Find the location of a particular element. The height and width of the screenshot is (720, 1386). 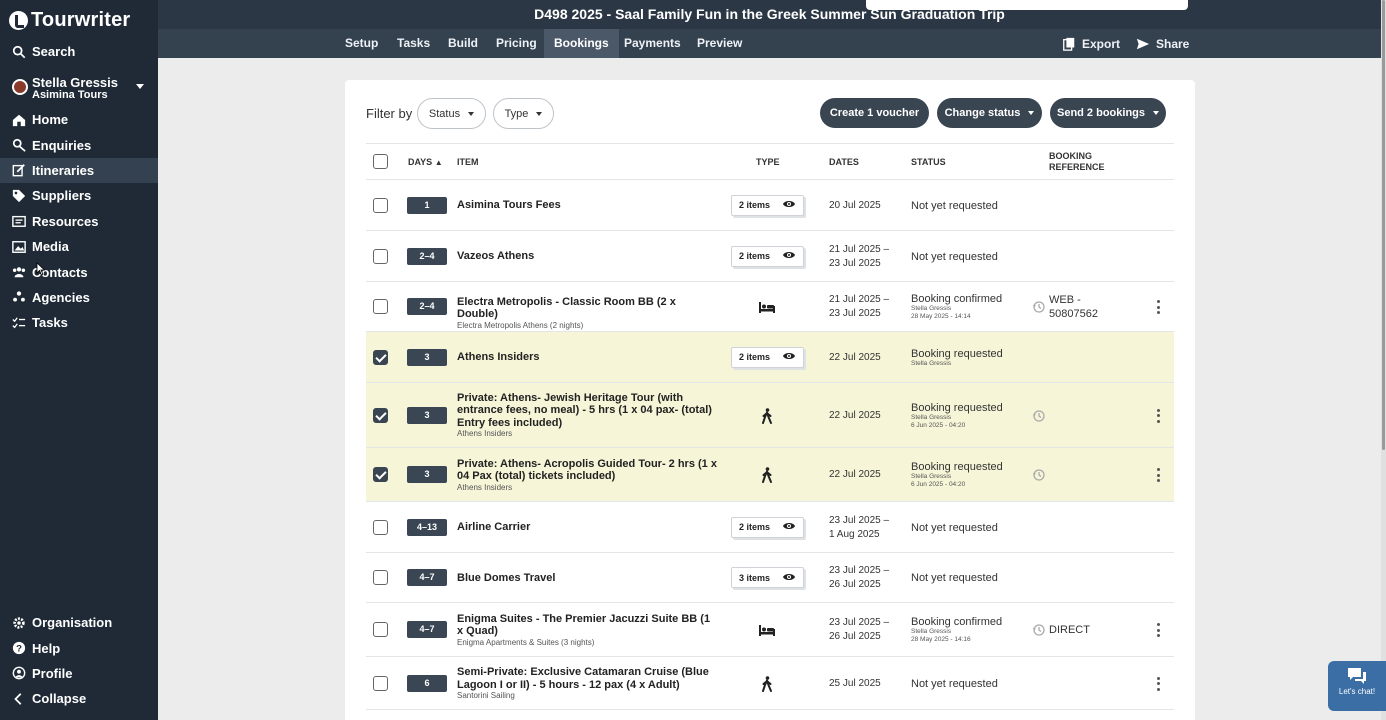

item-name: Asimina Tours Fees is located at coordinates (587, 205).